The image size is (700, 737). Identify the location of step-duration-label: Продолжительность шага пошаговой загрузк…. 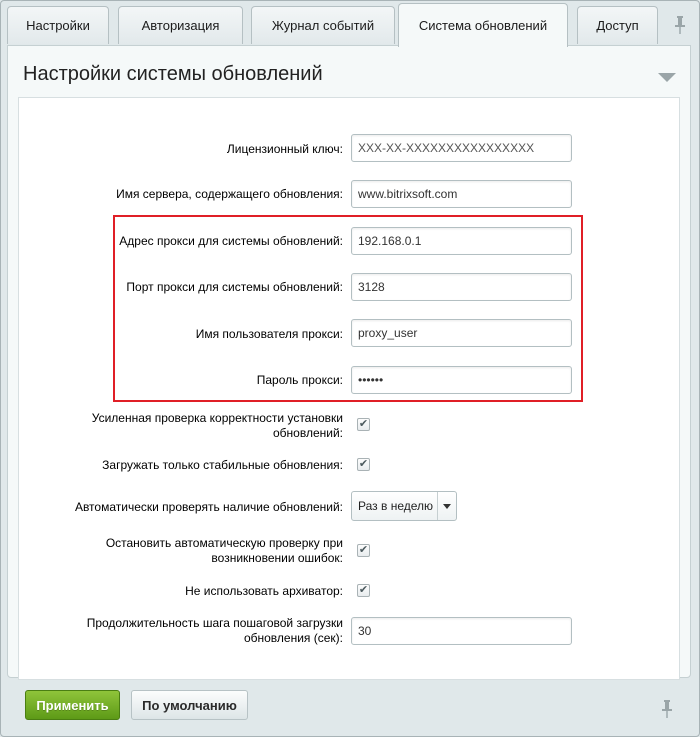
(215, 631).